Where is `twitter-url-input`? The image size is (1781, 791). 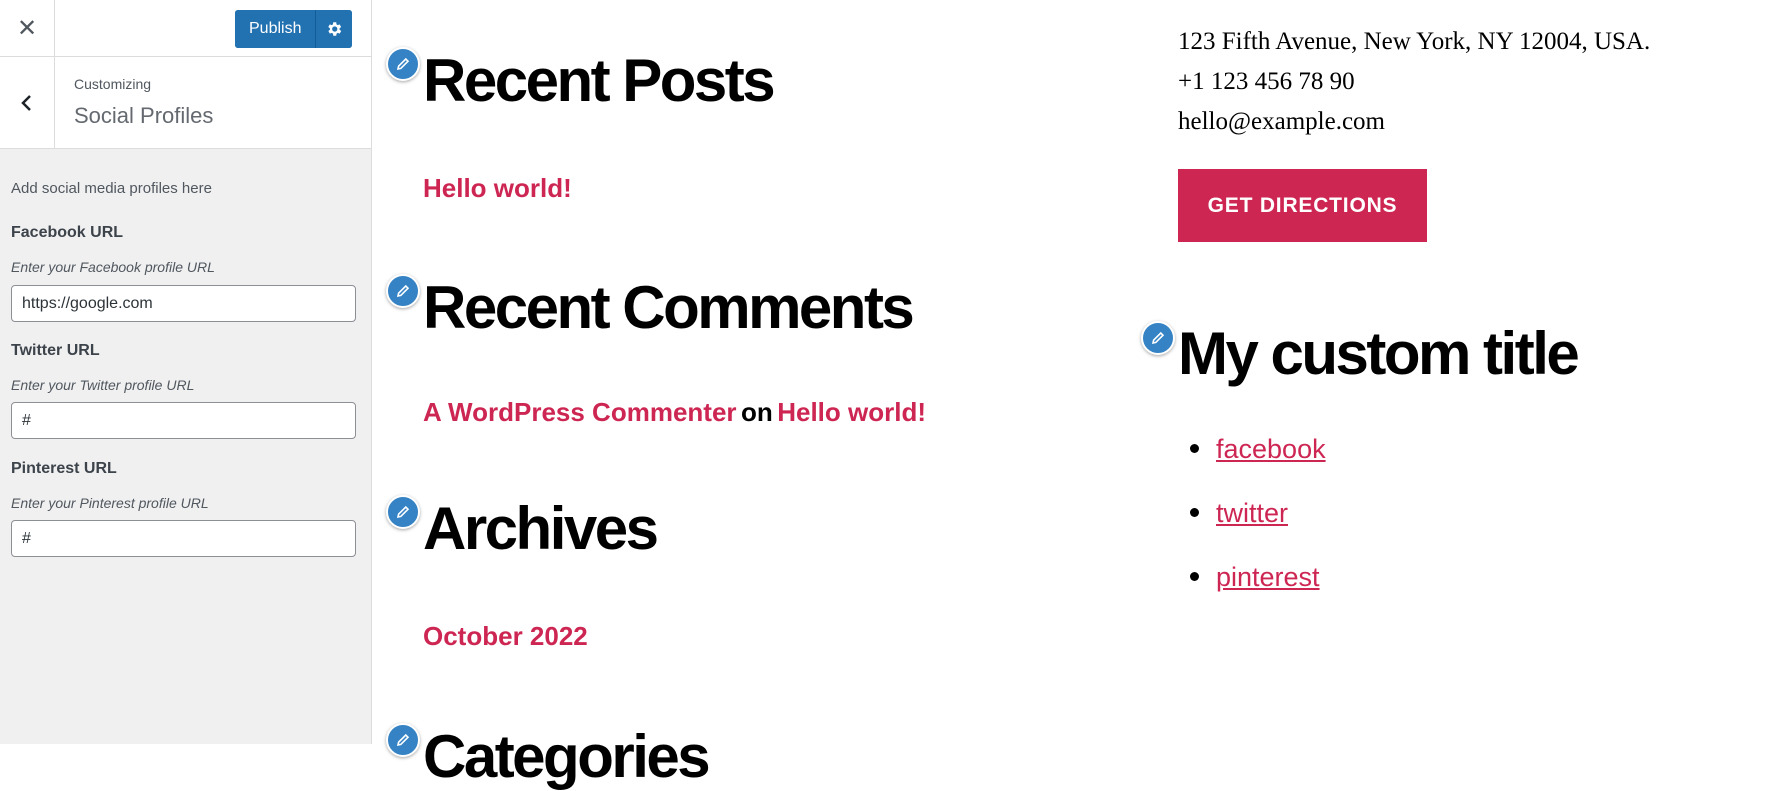 twitter-url-input is located at coordinates (183, 420).